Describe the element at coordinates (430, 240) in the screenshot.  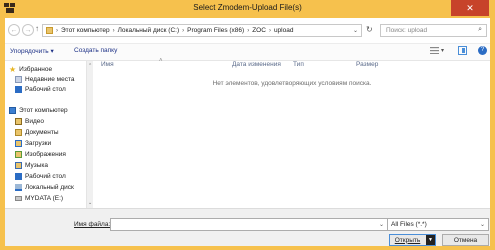
I see `open-dropdown-icon: ▼` at that location.